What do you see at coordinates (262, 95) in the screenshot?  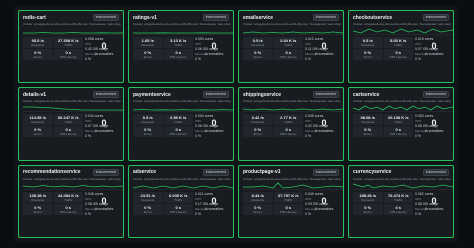 I see `service-name: shippingservice` at bounding box center [262, 95].